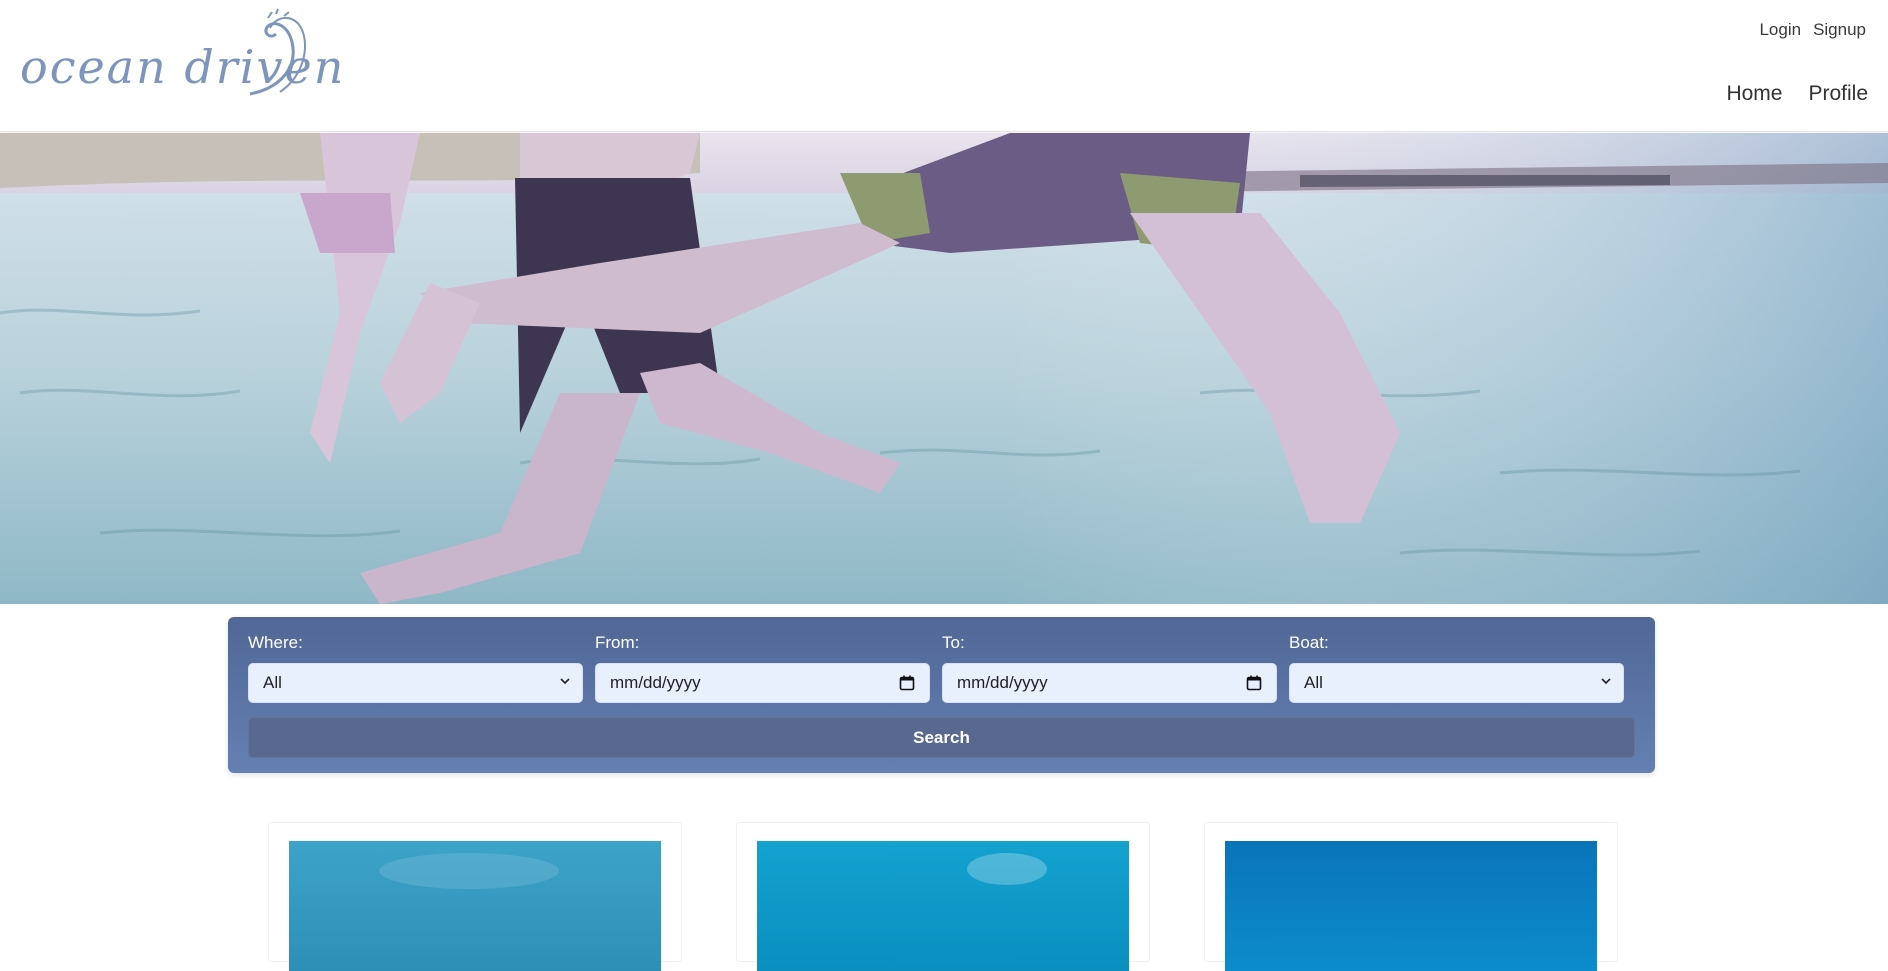 Image resolution: width=1888 pixels, height=971 pixels. What do you see at coordinates (1313, 682) in the screenshot?
I see `boat-value: All` at bounding box center [1313, 682].